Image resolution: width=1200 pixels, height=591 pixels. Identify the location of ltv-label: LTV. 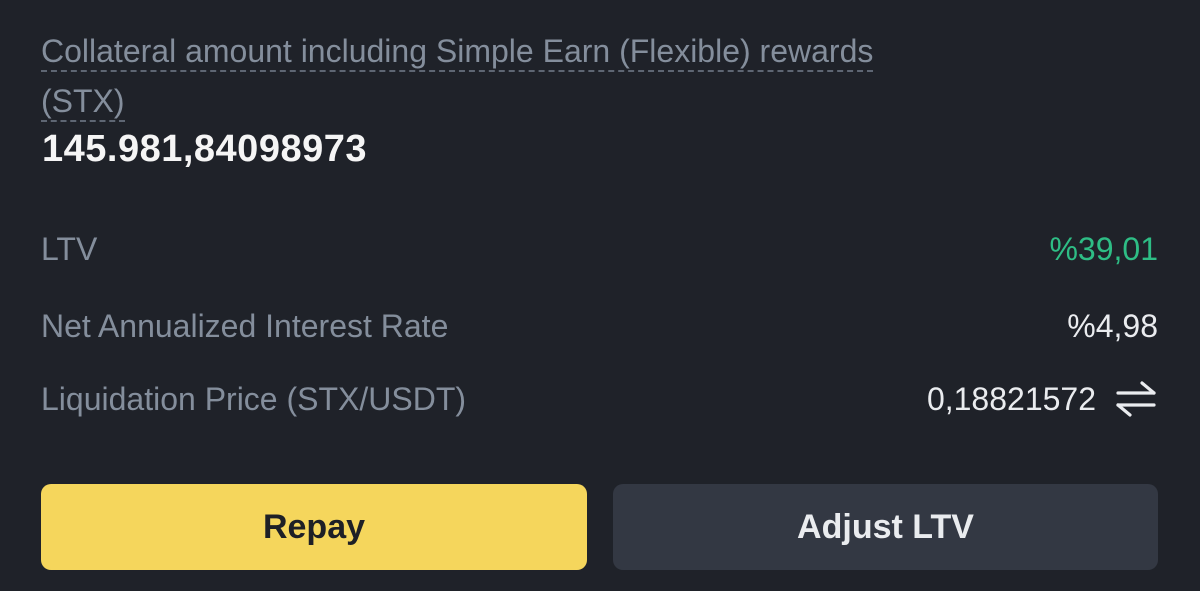
(69, 248).